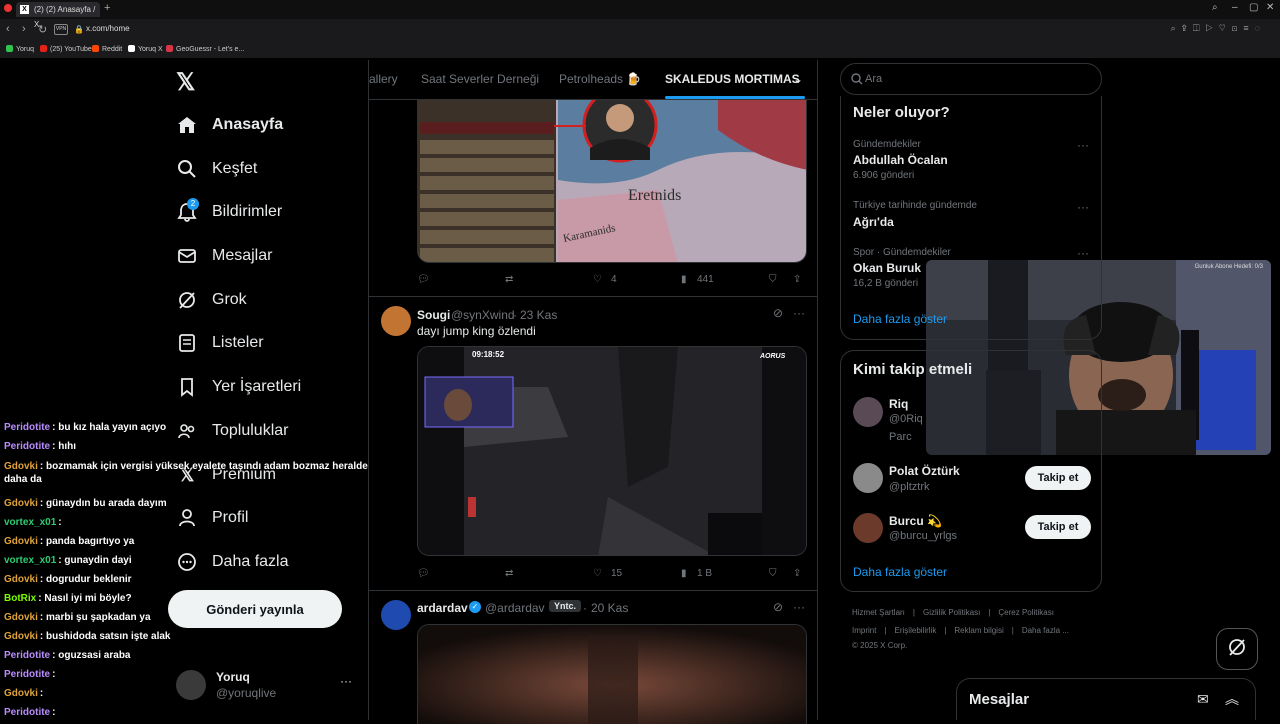 The image size is (1280, 724). I want to click on bookmark-item: Reddit, so click(107, 49).